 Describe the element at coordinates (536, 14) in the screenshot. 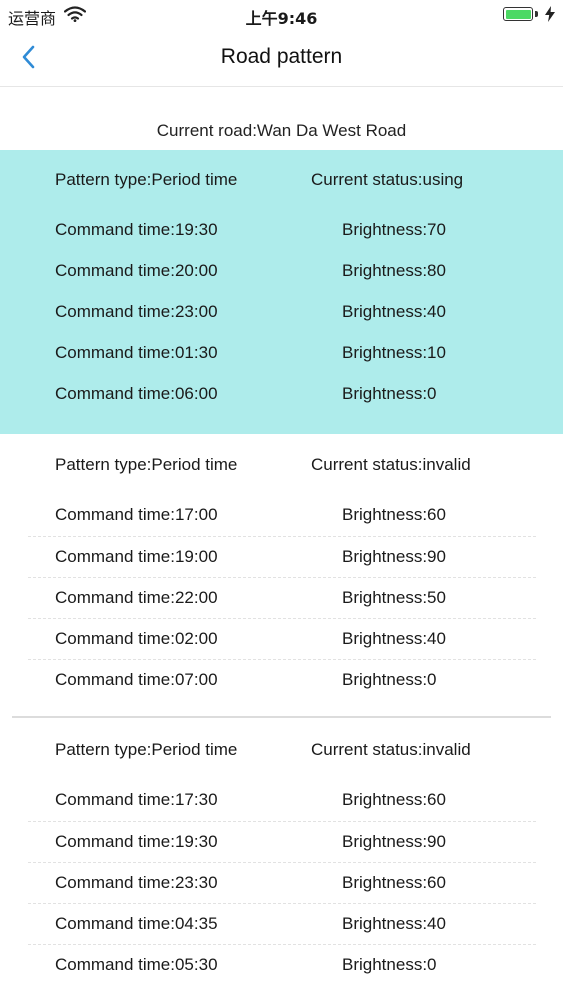

I see `battery-cap` at that location.